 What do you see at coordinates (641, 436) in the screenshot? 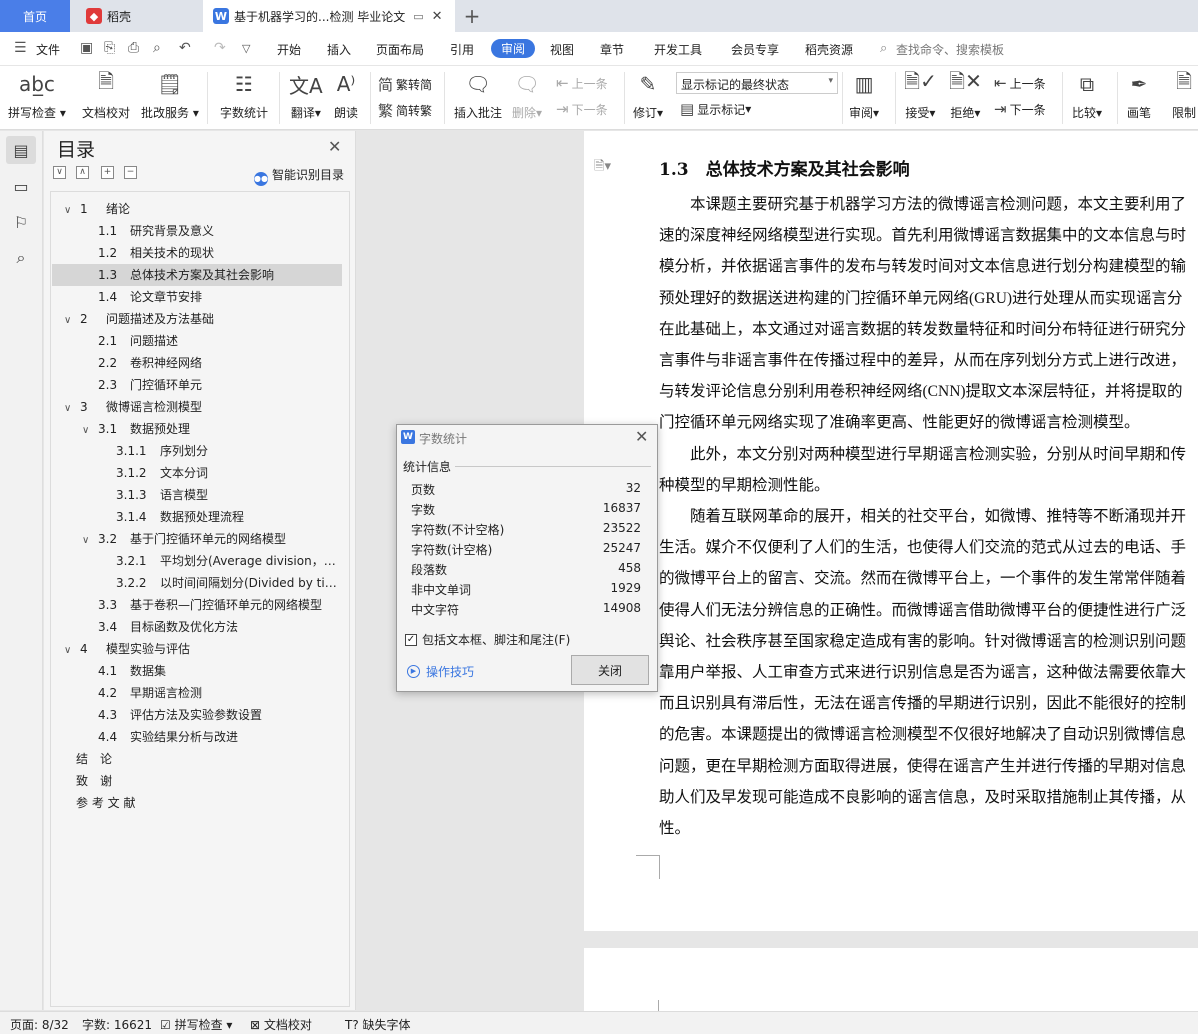
I see `dialog-close-icon: ✕` at bounding box center [641, 436].